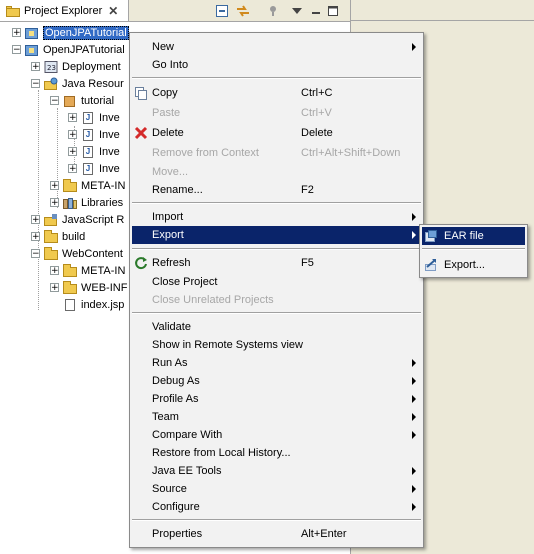 This screenshot has height=554, width=534. I want to click on menu-item-export: Export, so click(276, 235).